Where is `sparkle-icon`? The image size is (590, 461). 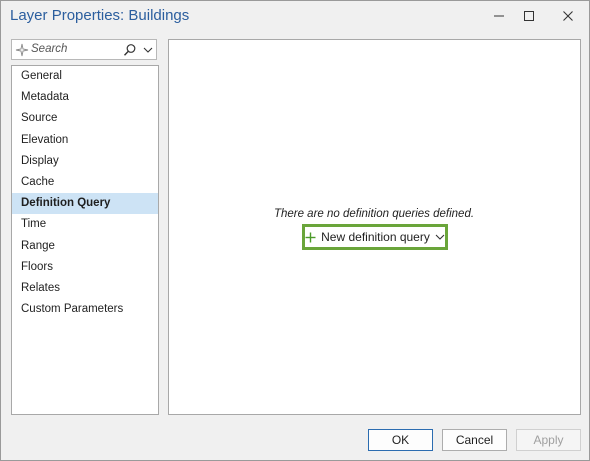
sparkle-icon is located at coordinates (22, 50).